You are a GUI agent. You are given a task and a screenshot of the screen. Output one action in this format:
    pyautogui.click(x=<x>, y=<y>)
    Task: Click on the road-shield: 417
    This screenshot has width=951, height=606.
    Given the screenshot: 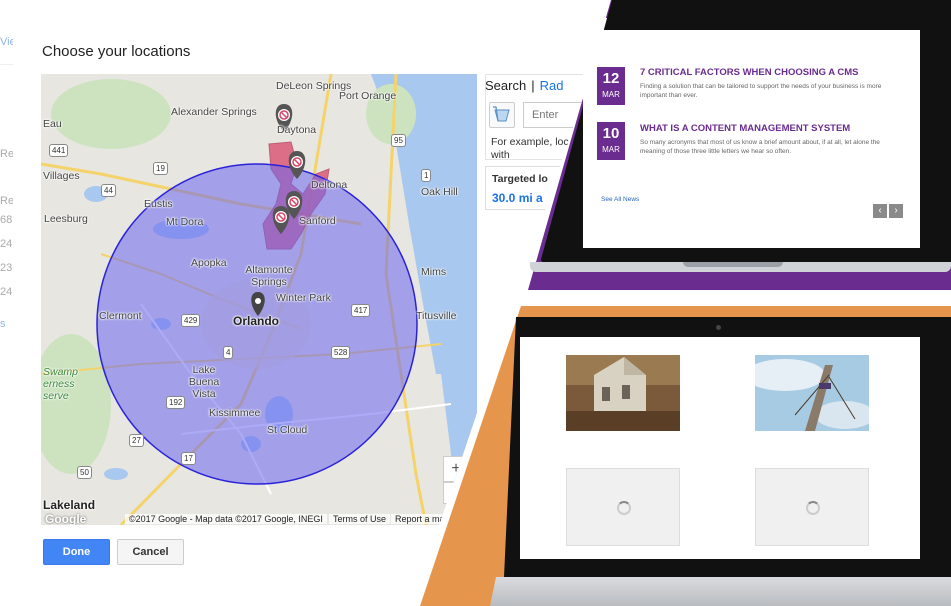 What is the action you would take?
    pyautogui.click(x=361, y=310)
    